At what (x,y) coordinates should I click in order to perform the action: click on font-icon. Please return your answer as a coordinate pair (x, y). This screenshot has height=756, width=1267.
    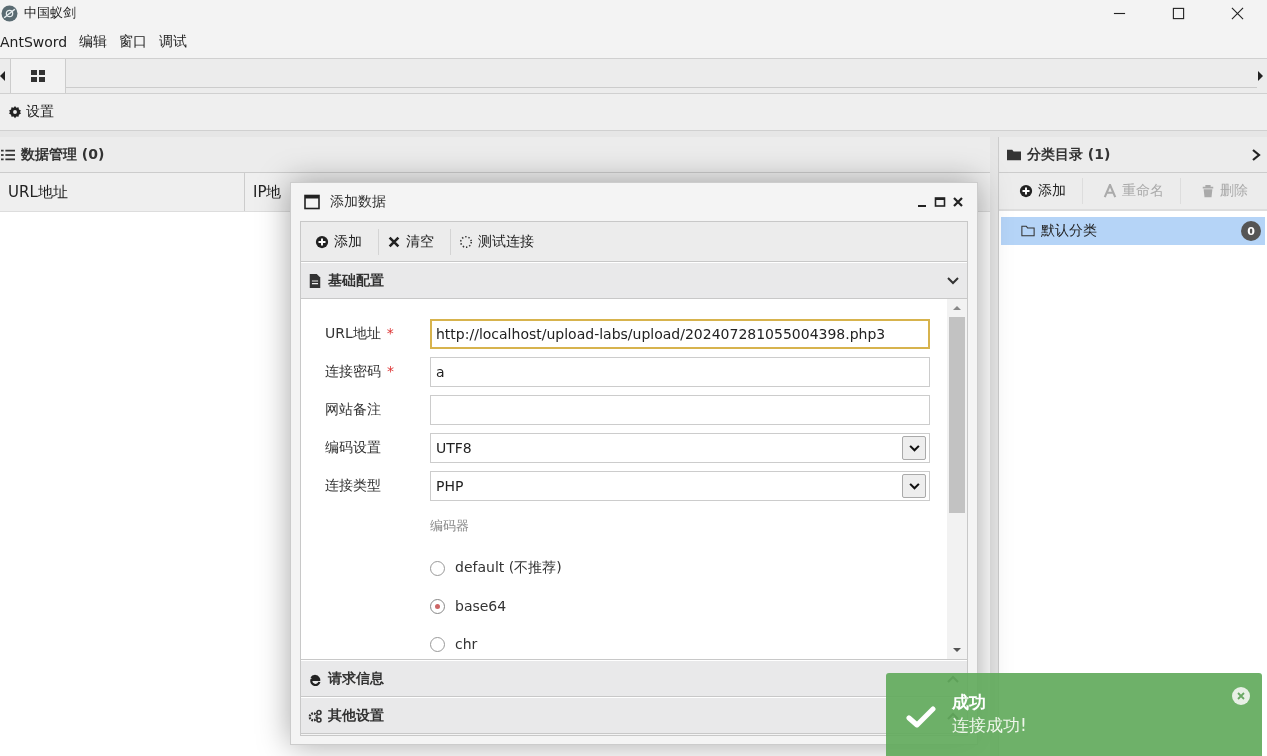
    Looking at the image, I should click on (1110, 191).